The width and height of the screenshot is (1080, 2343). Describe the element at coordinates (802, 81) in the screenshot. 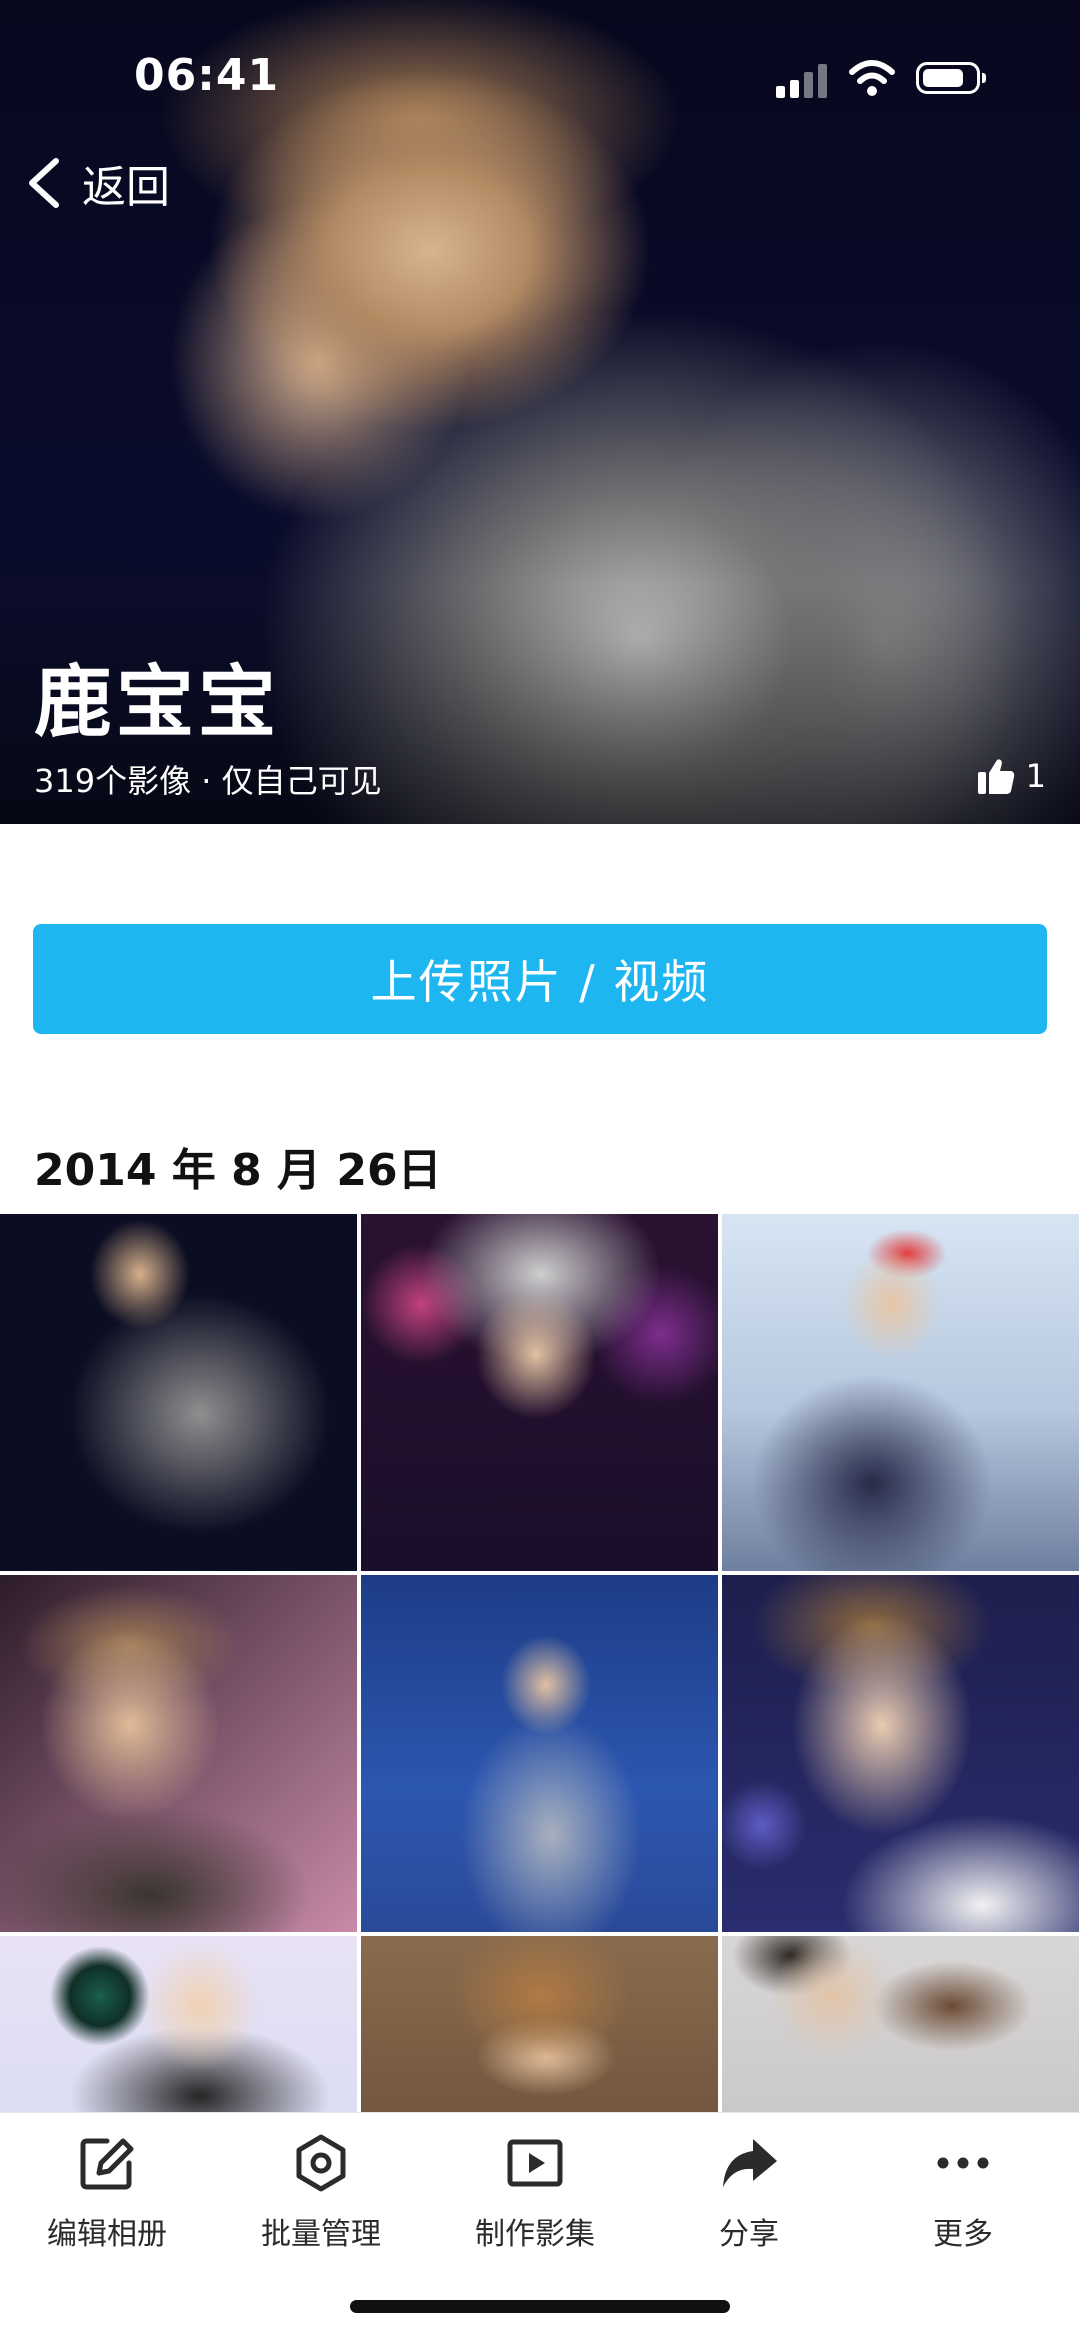

I see `cellular-signal-icon` at that location.